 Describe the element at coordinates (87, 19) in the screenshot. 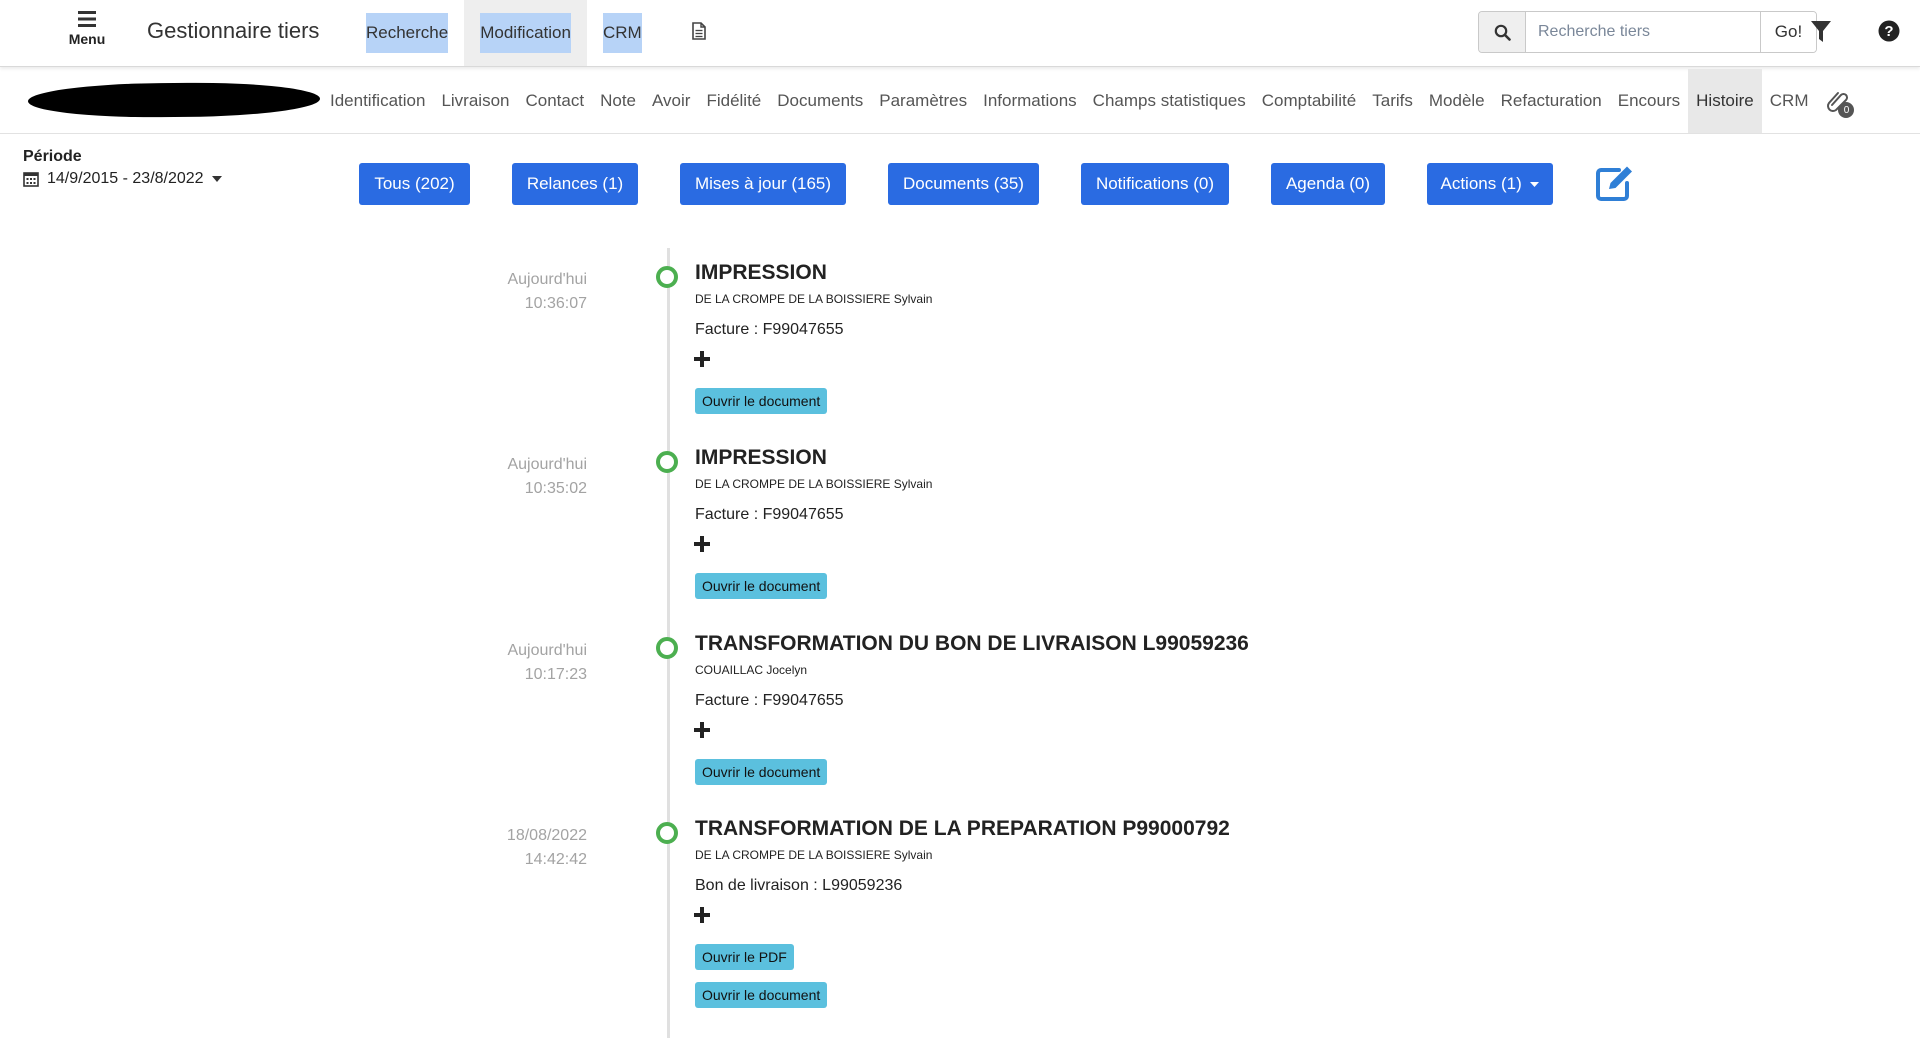

I see `hamburger-icon` at that location.